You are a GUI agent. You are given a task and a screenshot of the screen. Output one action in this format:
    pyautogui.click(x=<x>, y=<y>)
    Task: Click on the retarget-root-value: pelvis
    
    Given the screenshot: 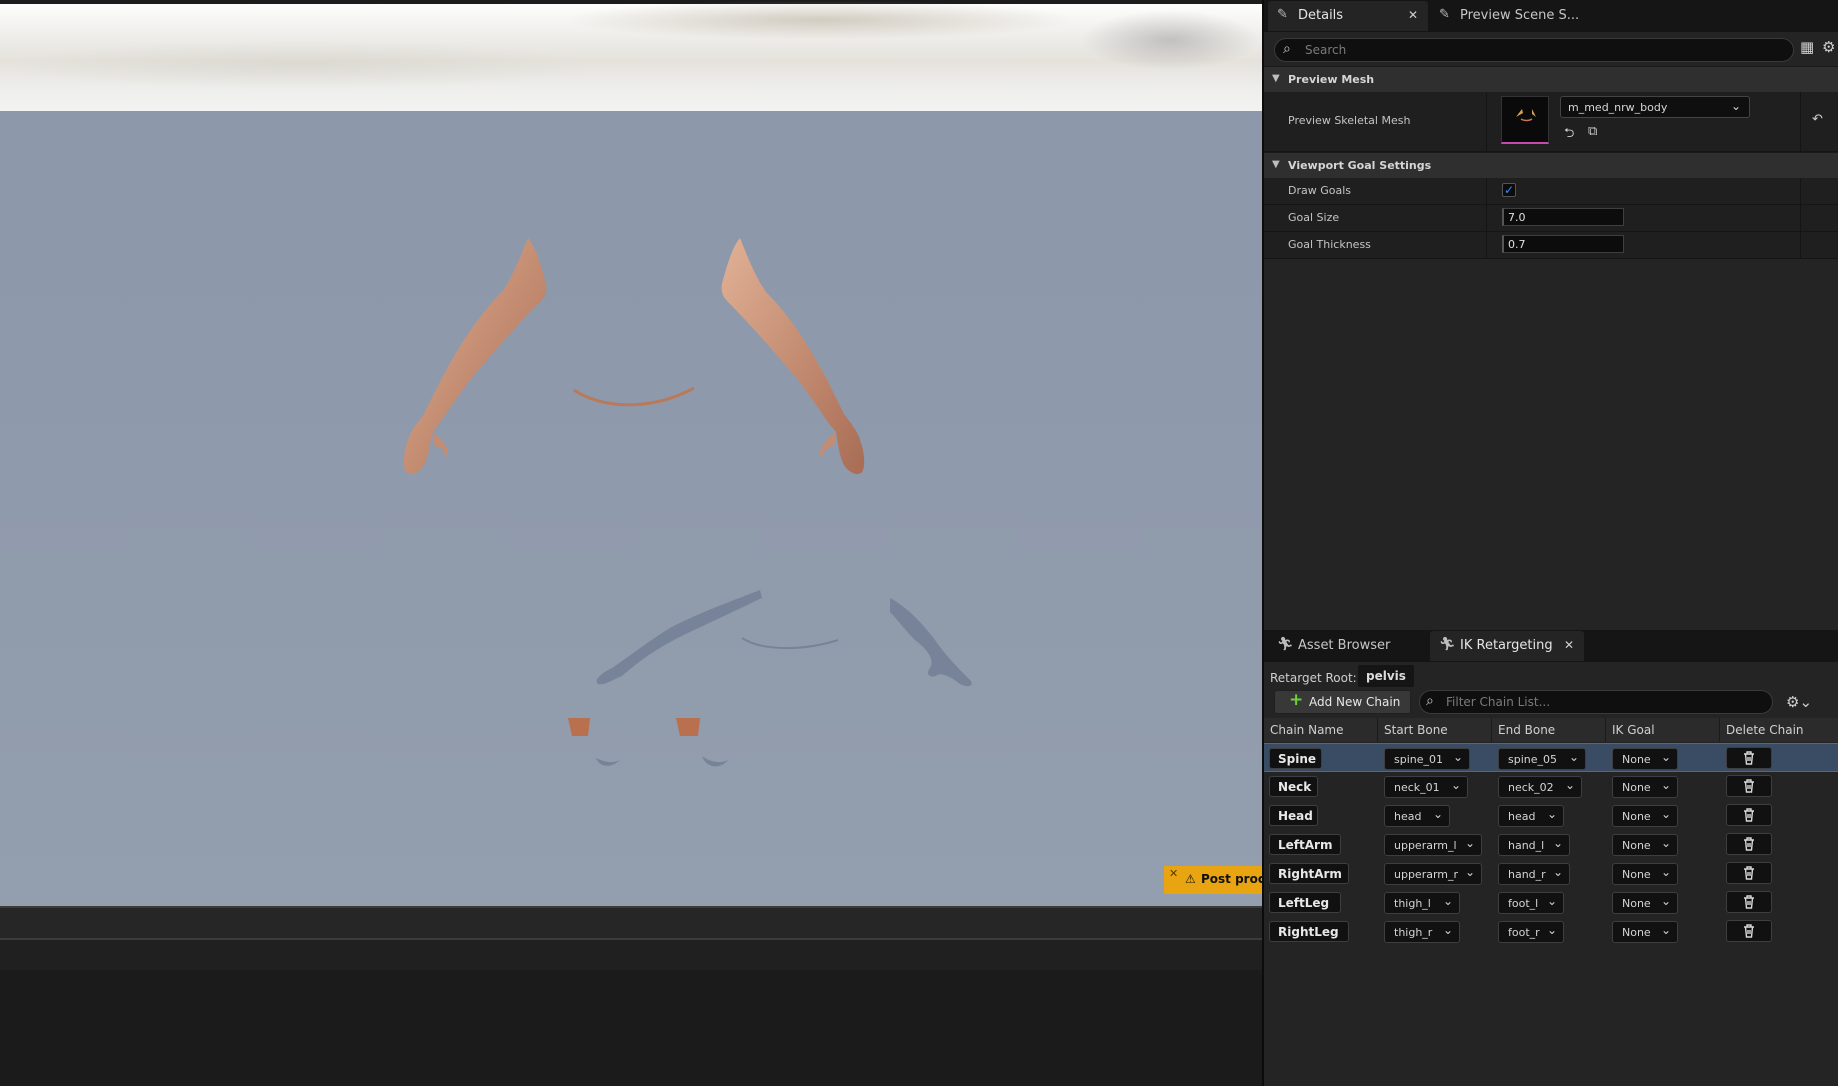 What is the action you would take?
    pyautogui.click(x=1386, y=676)
    